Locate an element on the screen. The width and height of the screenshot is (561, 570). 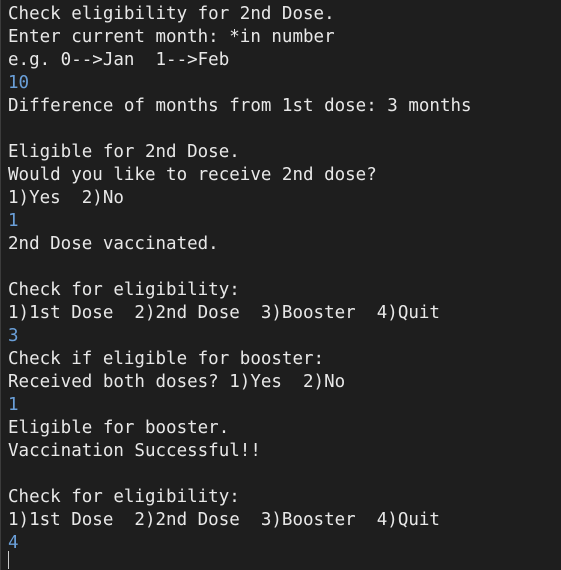
console-output-line: e.g. 0-->Jan 1-->Feb is located at coordinates (119, 60).